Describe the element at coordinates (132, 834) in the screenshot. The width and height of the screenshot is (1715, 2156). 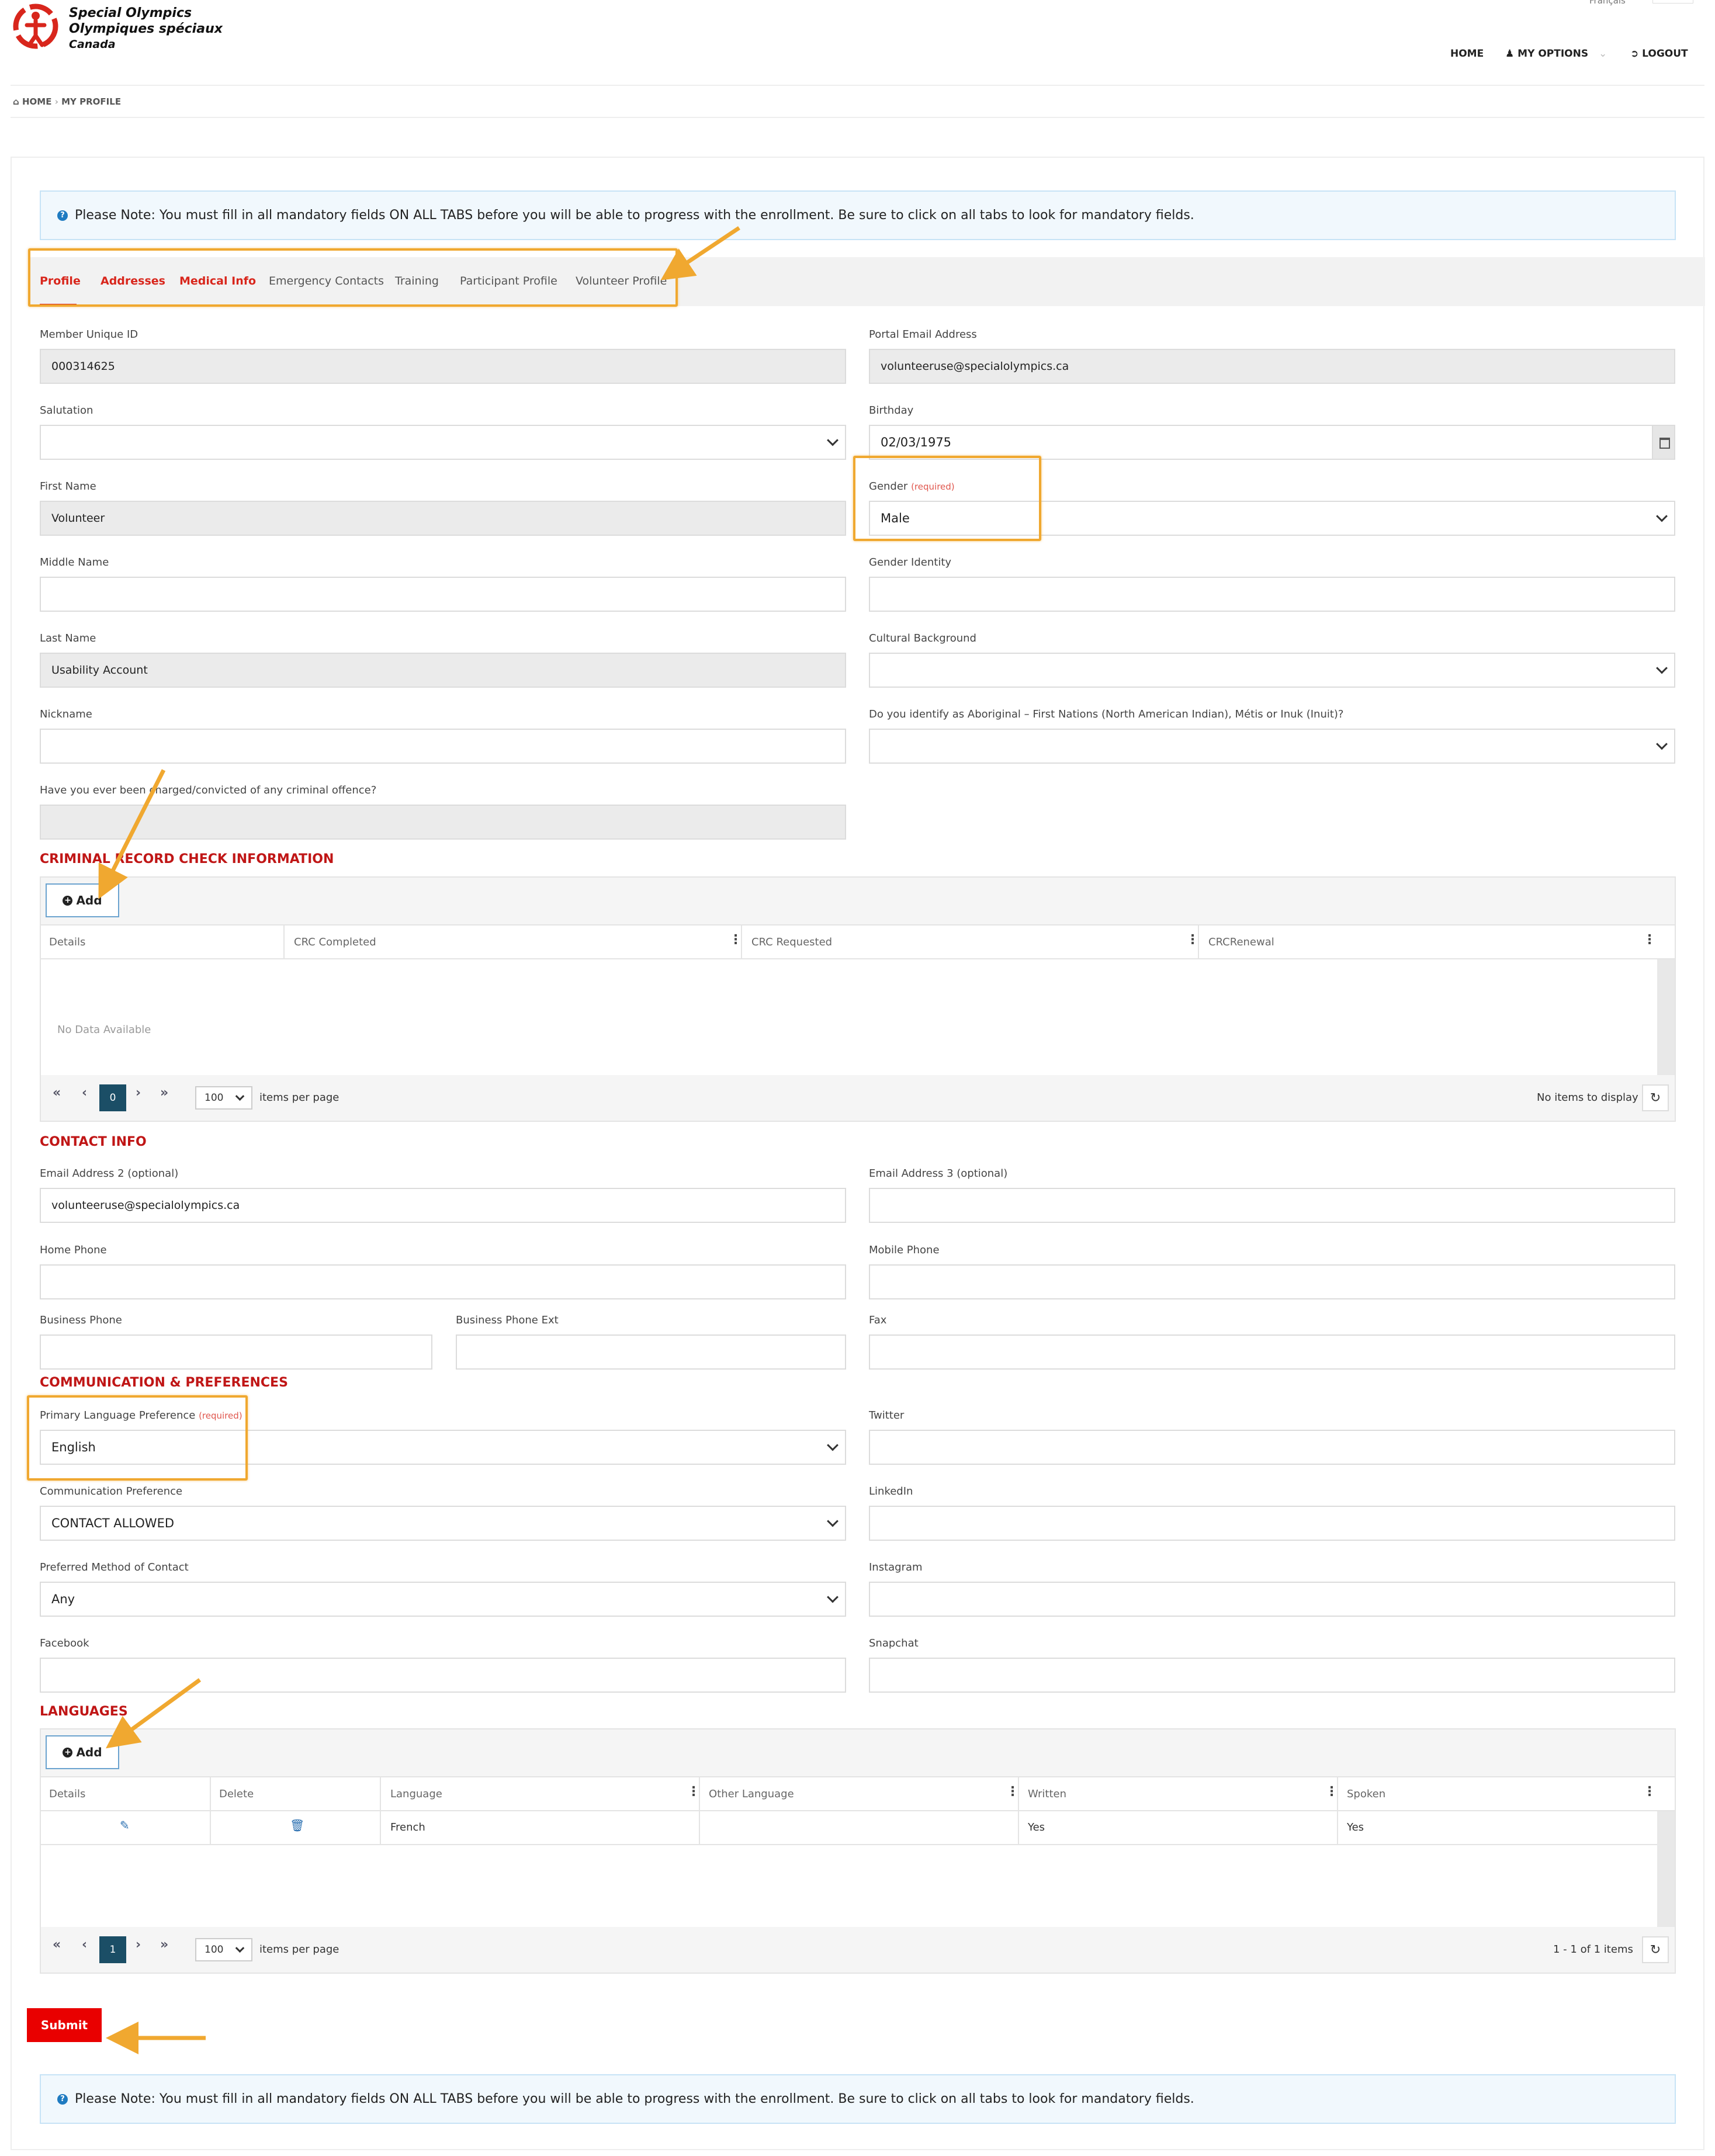
I see `arrow-to-crc-add` at that location.